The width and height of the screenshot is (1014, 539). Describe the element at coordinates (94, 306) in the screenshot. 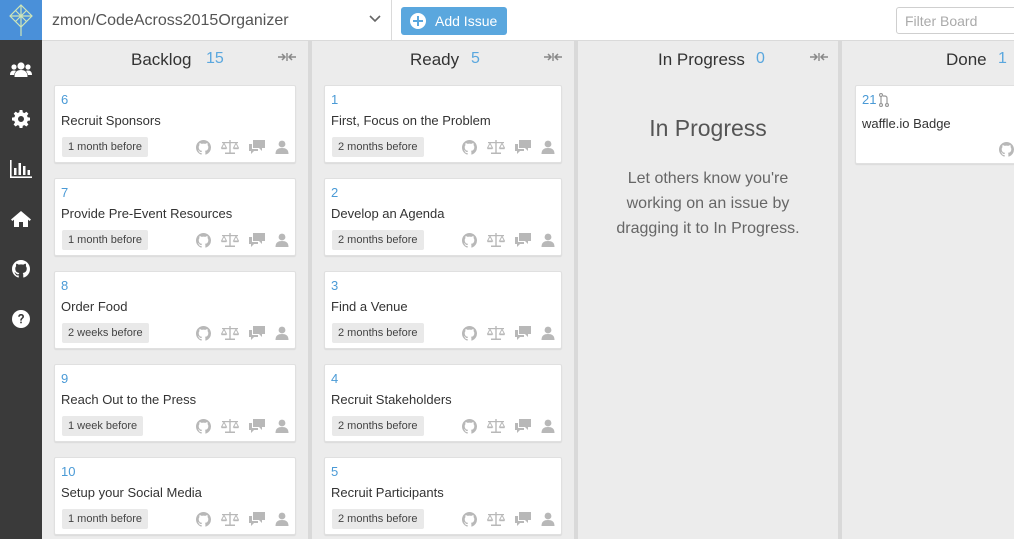

I see `issue-title: Order Food` at that location.